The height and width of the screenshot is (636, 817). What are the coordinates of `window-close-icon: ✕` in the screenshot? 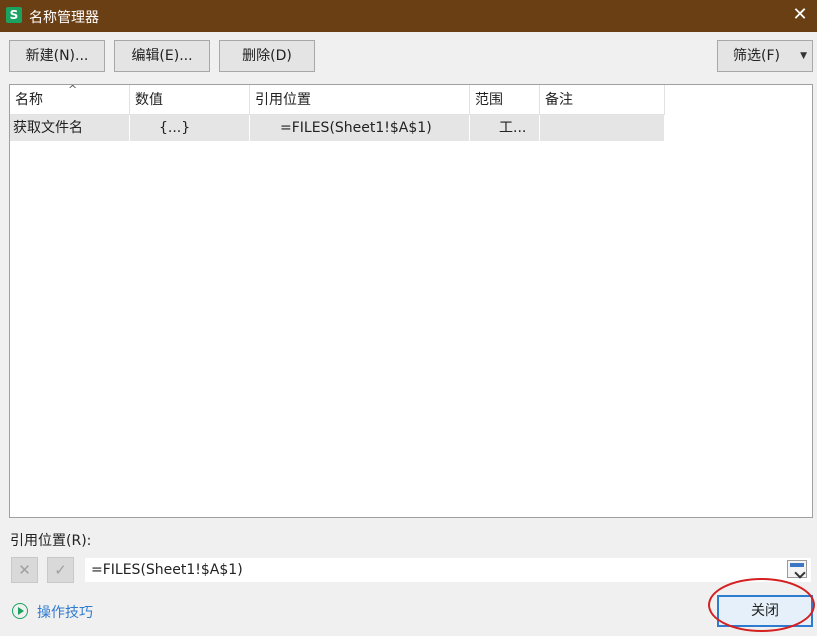 It's located at (800, 15).